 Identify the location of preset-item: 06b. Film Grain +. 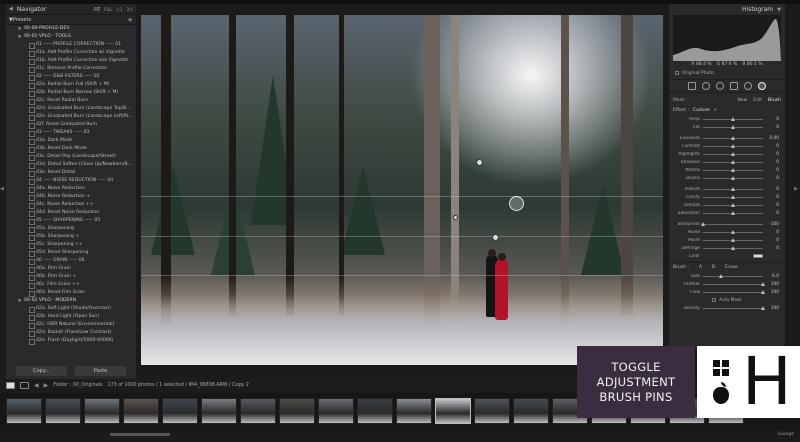
(71, 277).